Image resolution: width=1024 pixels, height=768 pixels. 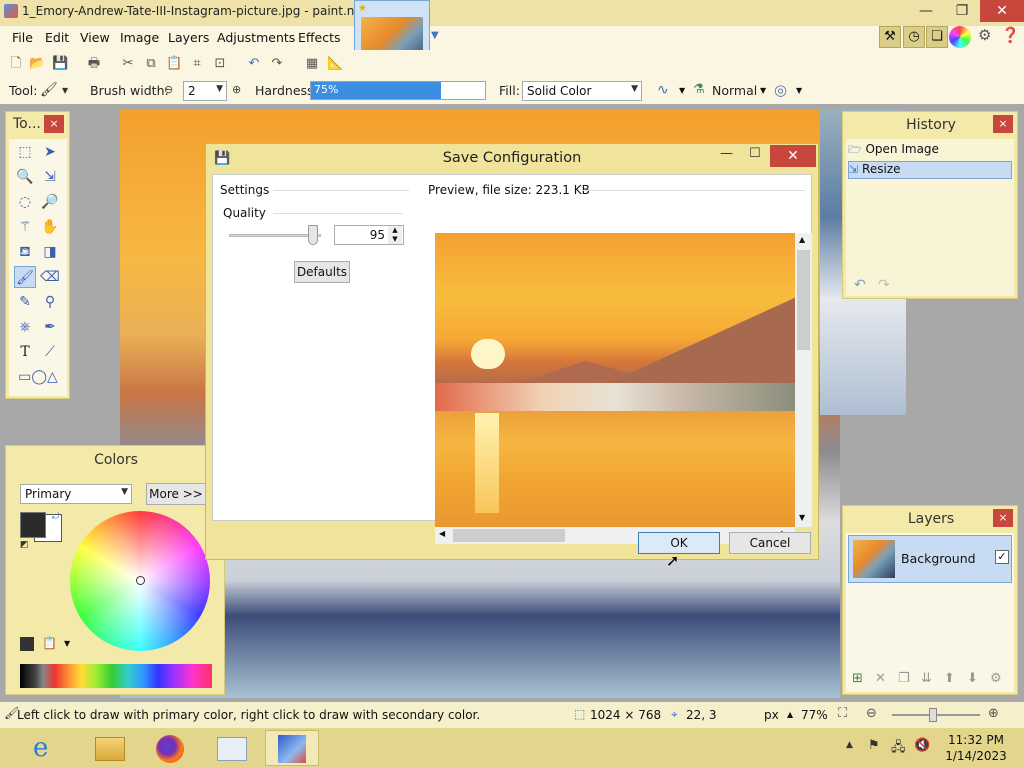 I want to click on gradient-icon: ◨, so click(x=50, y=252).